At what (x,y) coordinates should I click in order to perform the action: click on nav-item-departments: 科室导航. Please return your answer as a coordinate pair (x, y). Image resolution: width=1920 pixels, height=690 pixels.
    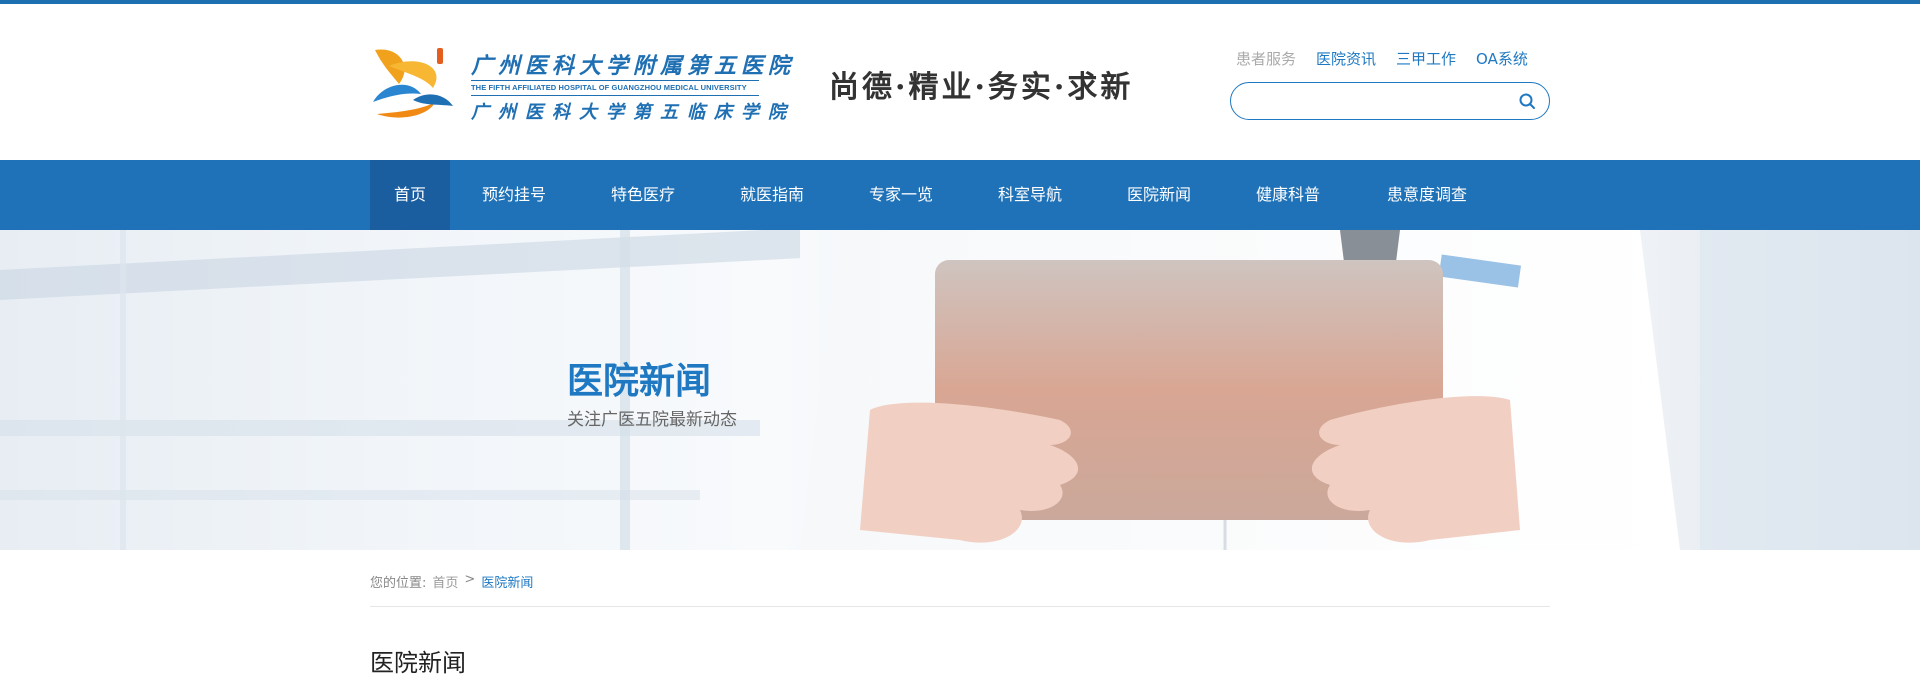
    Looking at the image, I should click on (1030, 195).